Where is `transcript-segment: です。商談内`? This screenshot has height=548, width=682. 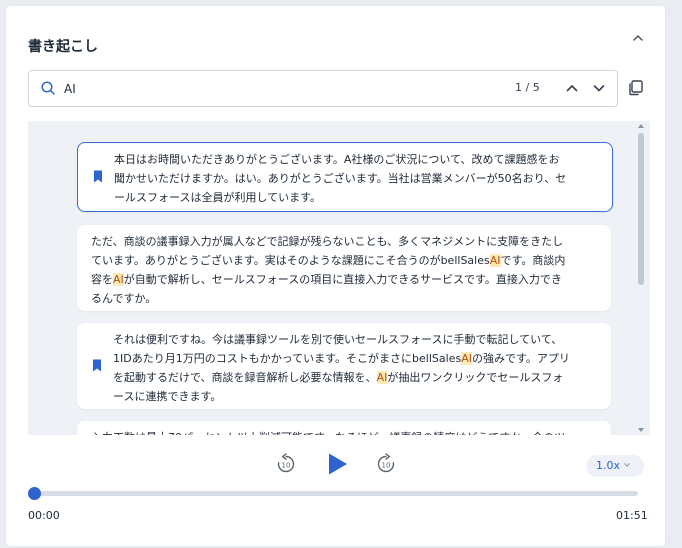 transcript-segment: です。商談内 is located at coordinates (533, 260).